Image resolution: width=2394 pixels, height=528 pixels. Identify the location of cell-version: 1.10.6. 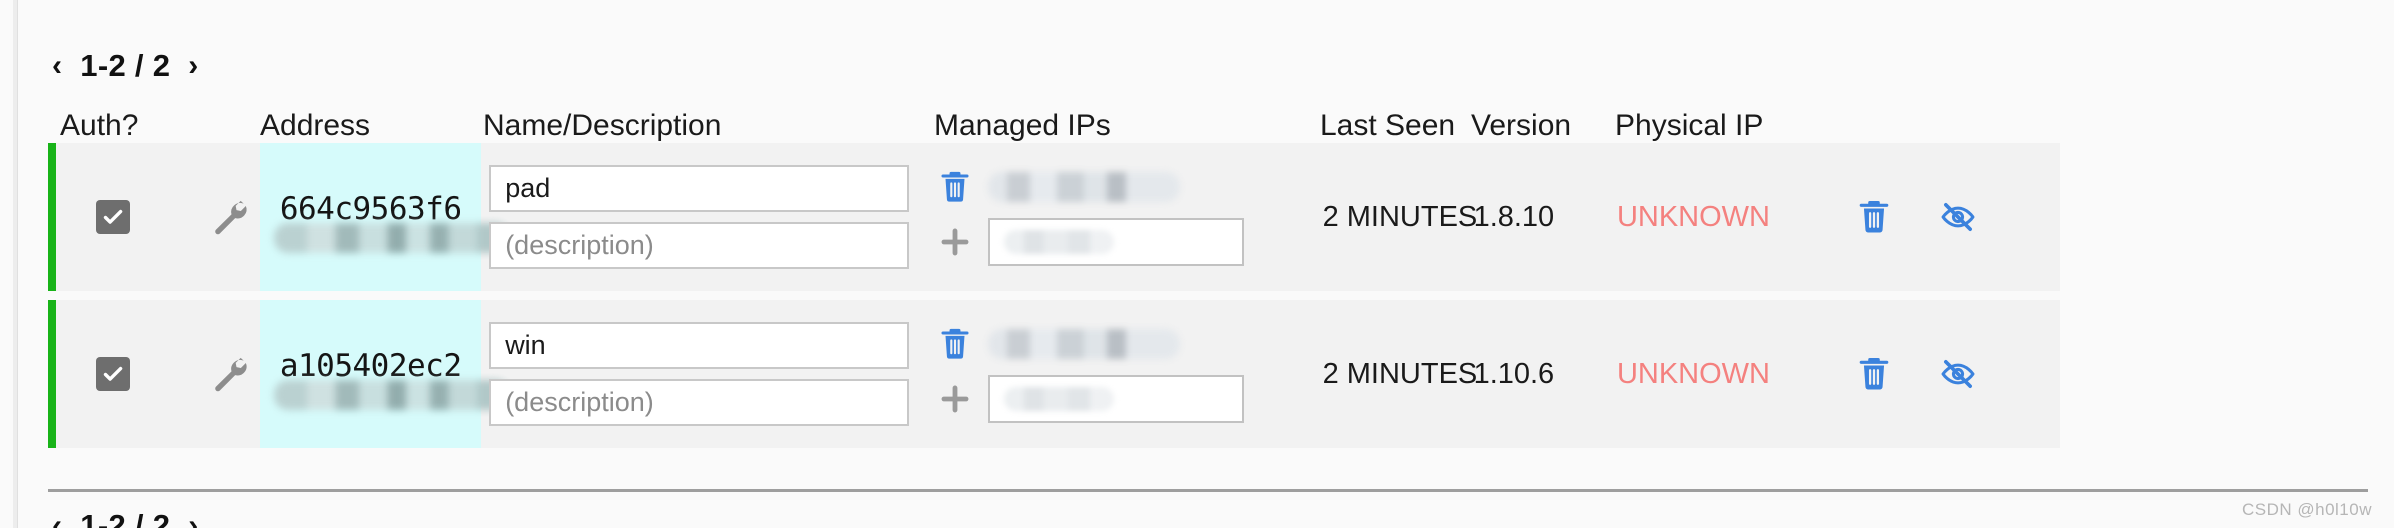
(1541, 374).